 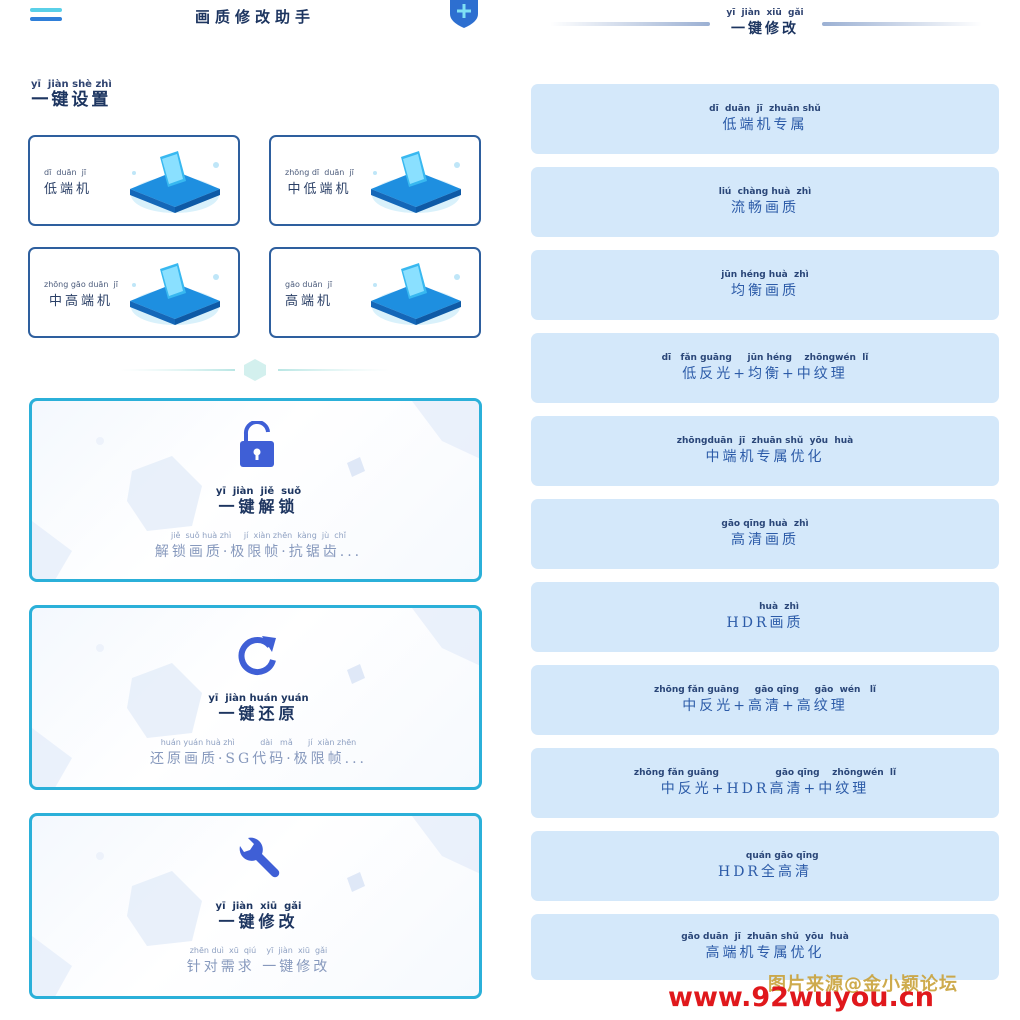 I want to click on device-card-high: gāo duān jī 高端机, so click(x=375, y=292).